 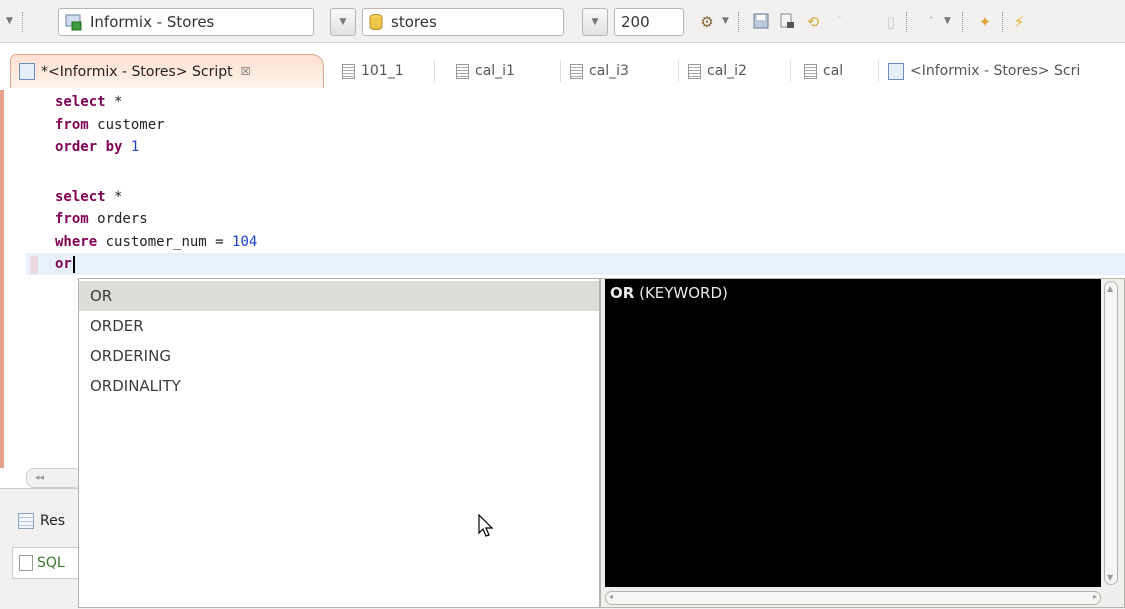 What do you see at coordinates (339, 296) in the screenshot?
I see `proposal-item-or: OR` at bounding box center [339, 296].